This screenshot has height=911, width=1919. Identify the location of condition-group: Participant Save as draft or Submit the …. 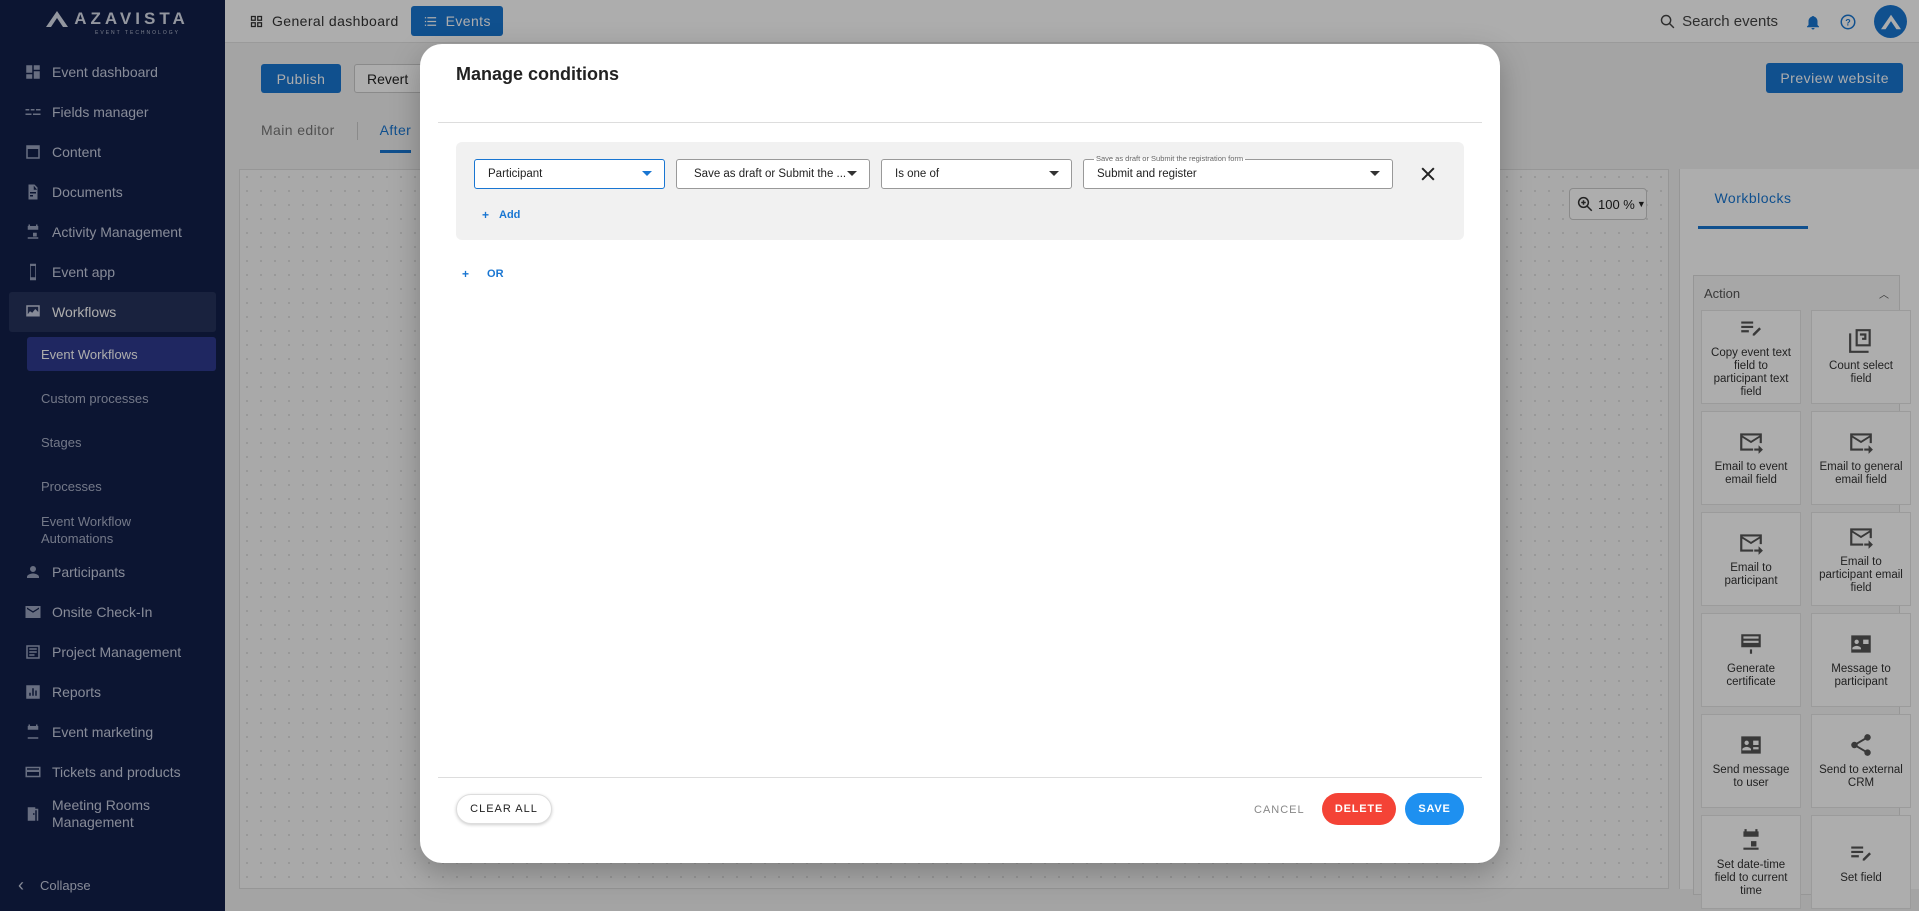
(960, 191).